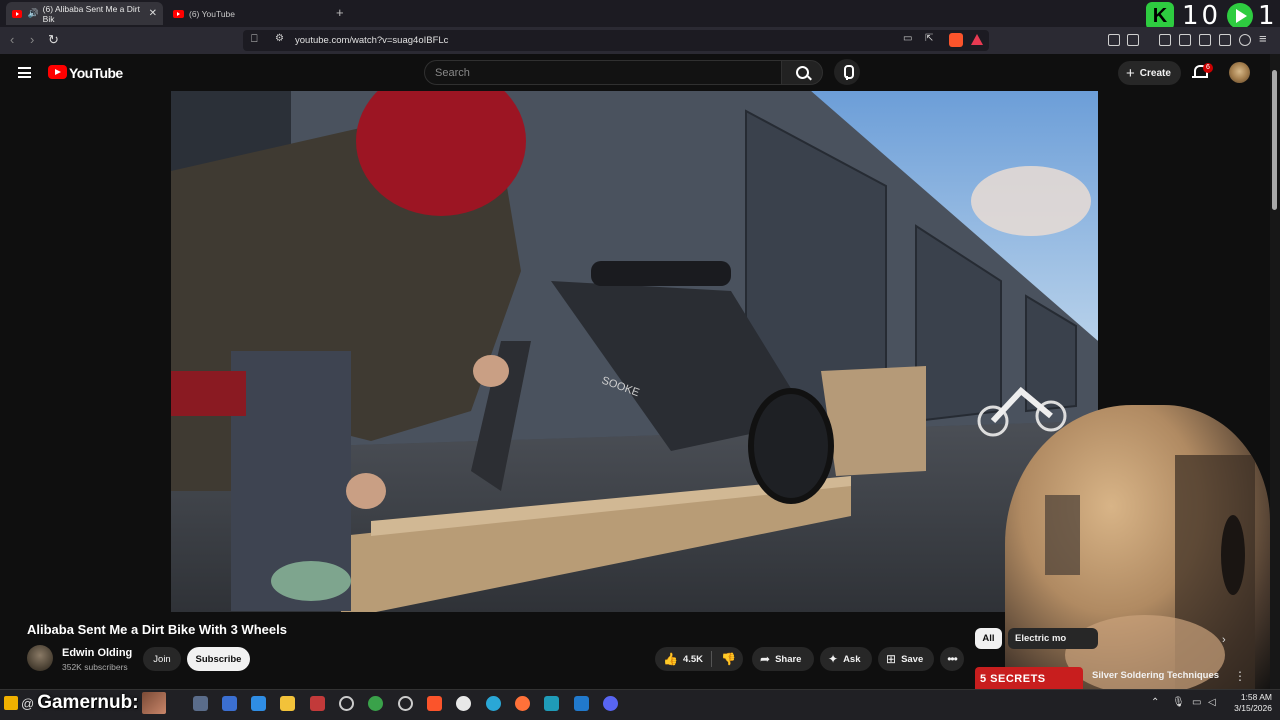 This screenshot has width=1280, height=720. I want to click on search-button, so click(802, 72).